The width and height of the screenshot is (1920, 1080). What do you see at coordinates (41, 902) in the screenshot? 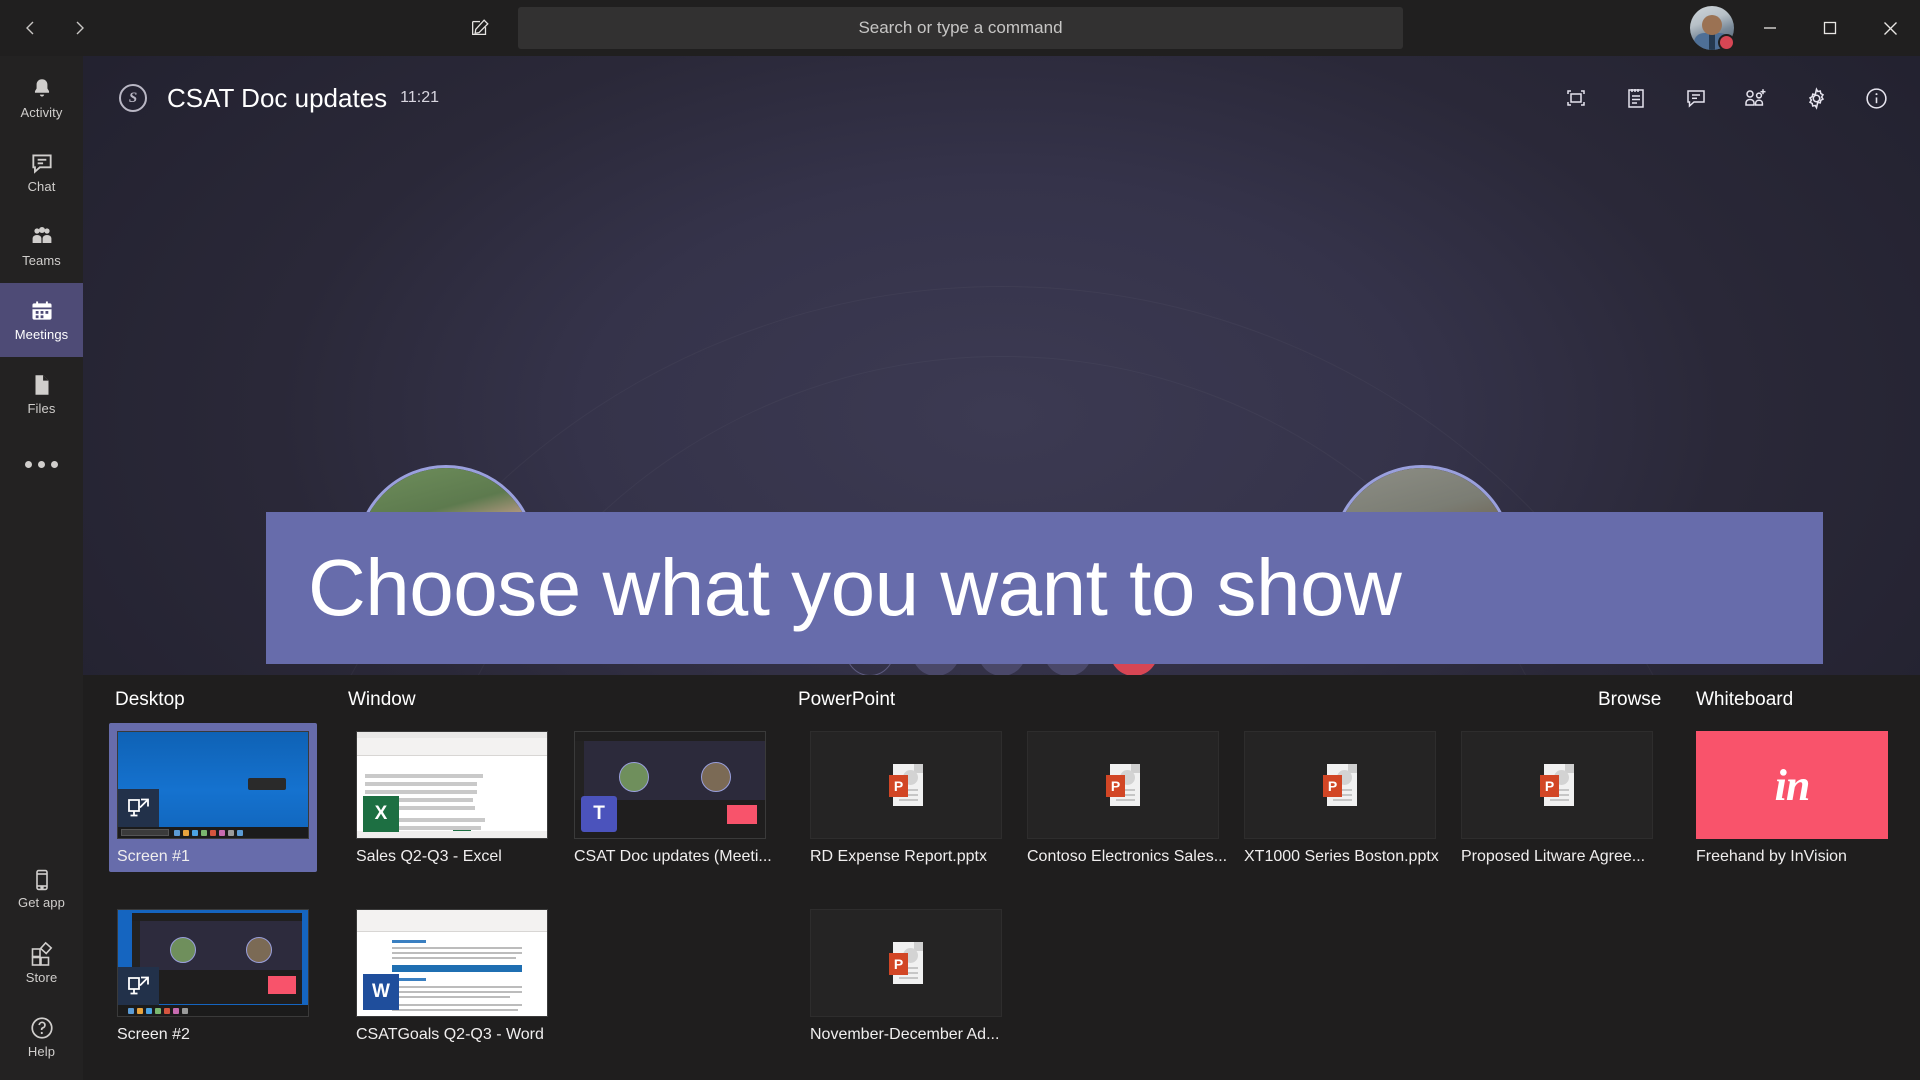
I see `sidebar-item-label: Get app` at bounding box center [41, 902].